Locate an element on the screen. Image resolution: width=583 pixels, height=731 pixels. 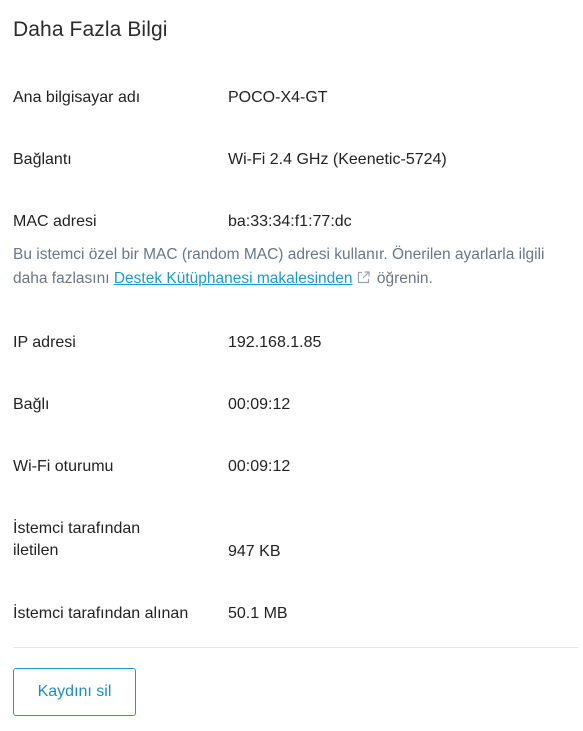
connected-label: Bağlı is located at coordinates (31, 404).